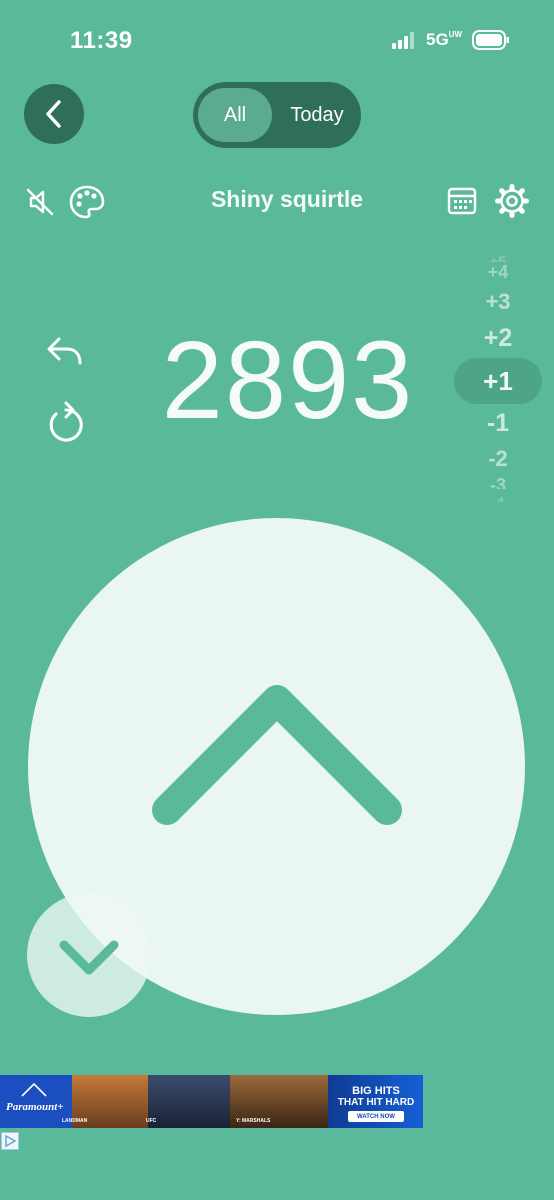 The height and width of the screenshot is (1200, 554). What do you see at coordinates (253, 1121) in the screenshot?
I see `ad-tile-label: Y: MARSHALS` at bounding box center [253, 1121].